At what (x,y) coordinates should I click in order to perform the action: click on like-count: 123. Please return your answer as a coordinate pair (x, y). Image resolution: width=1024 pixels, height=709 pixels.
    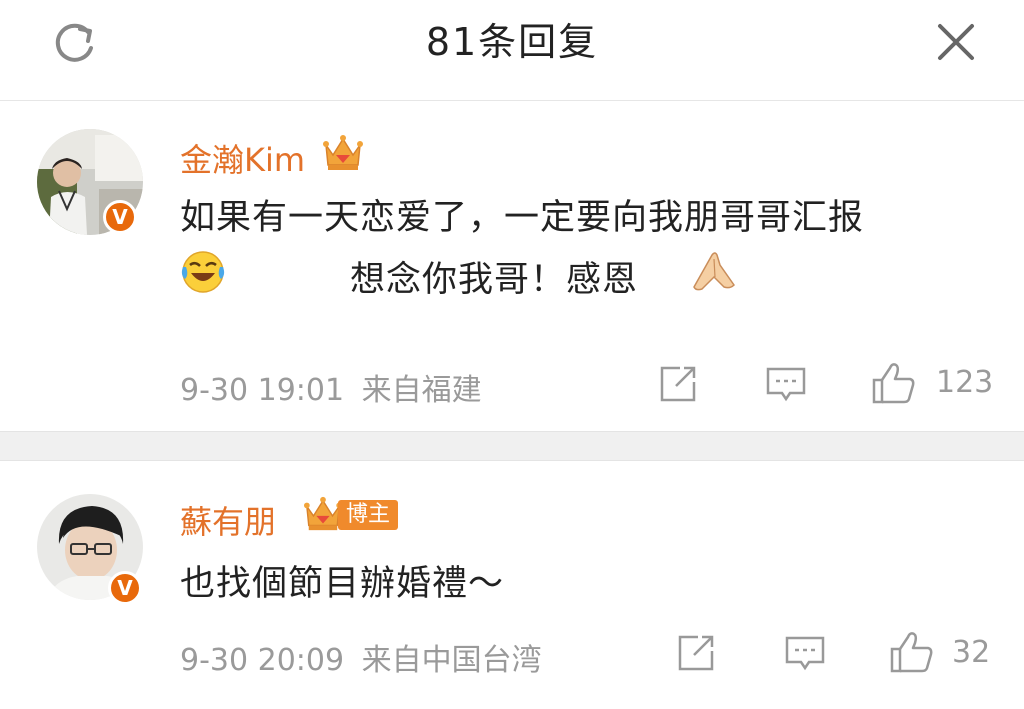
    Looking at the image, I should click on (965, 382).